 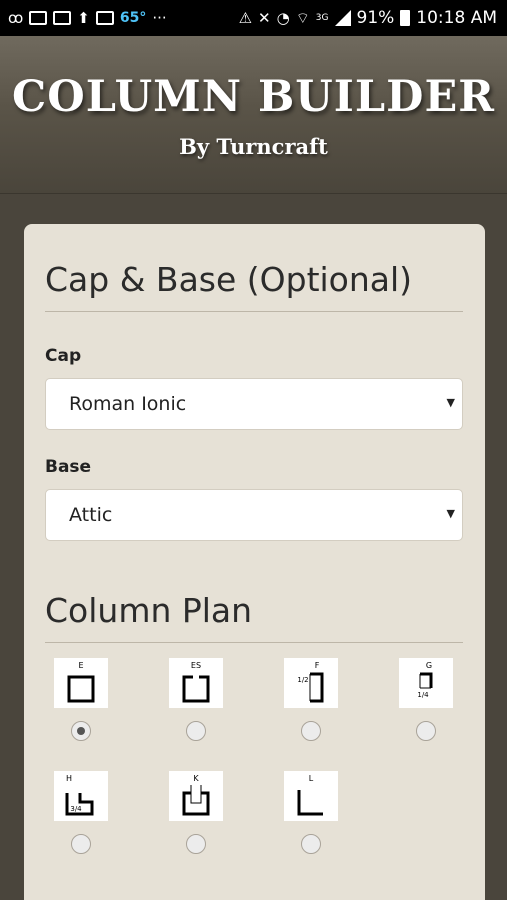 What do you see at coordinates (264, 17) in the screenshot?
I see `mute-icon: ✕` at bounding box center [264, 17].